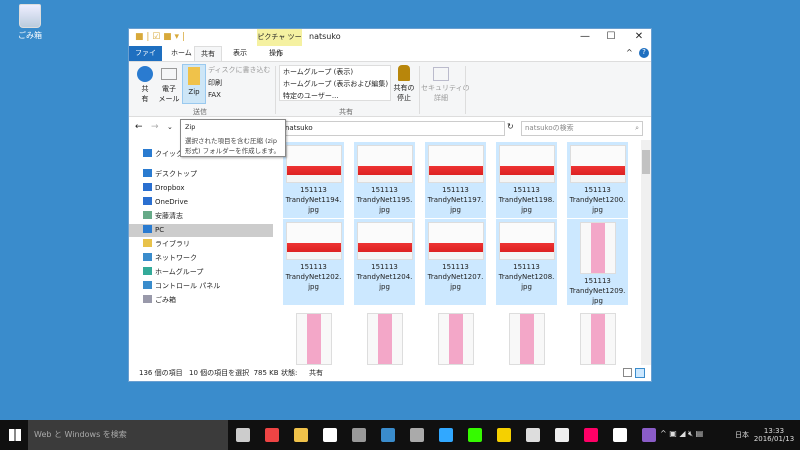 This screenshot has width=800, height=450. What do you see at coordinates (597, 262) in the screenshot?
I see `file-item: 151113 TrandyNet1209. jpg` at bounding box center [597, 262].